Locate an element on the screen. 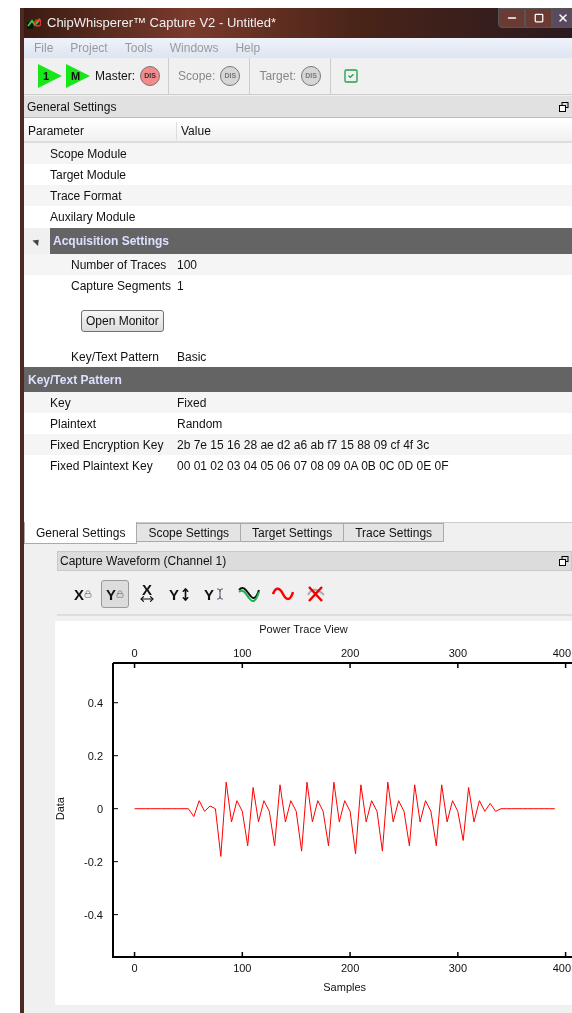  y-tick-label: -0.4 is located at coordinates (93, 914).